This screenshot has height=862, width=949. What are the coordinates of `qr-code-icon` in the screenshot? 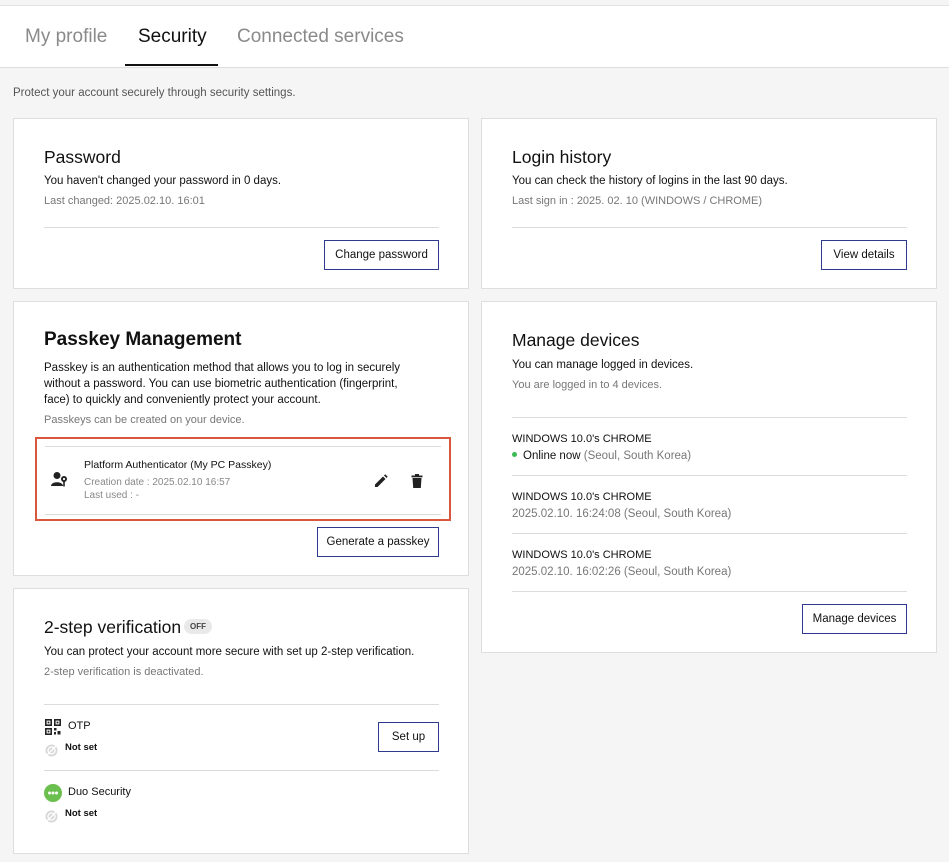 It's located at (53, 729).